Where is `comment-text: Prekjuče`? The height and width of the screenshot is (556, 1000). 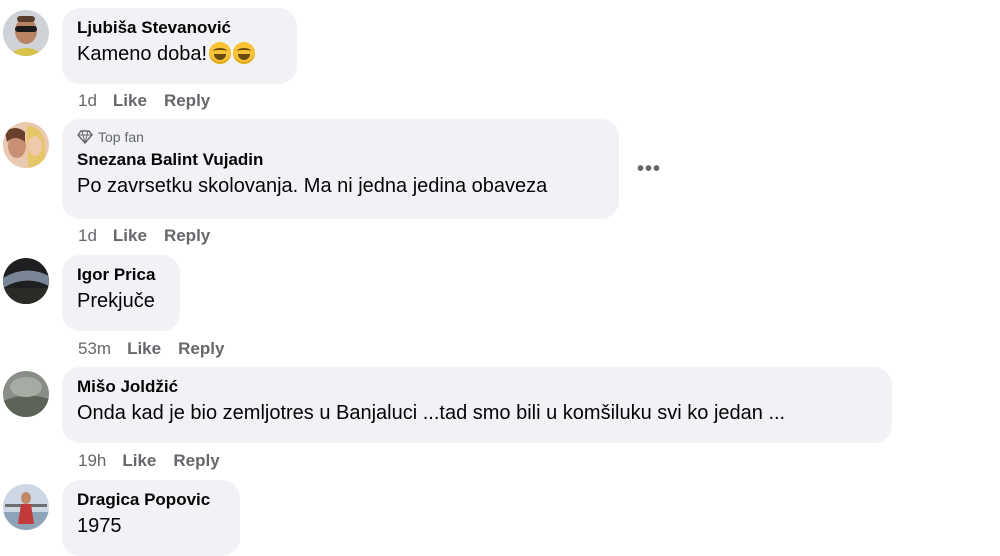
comment-text: Prekjuče is located at coordinates (116, 301).